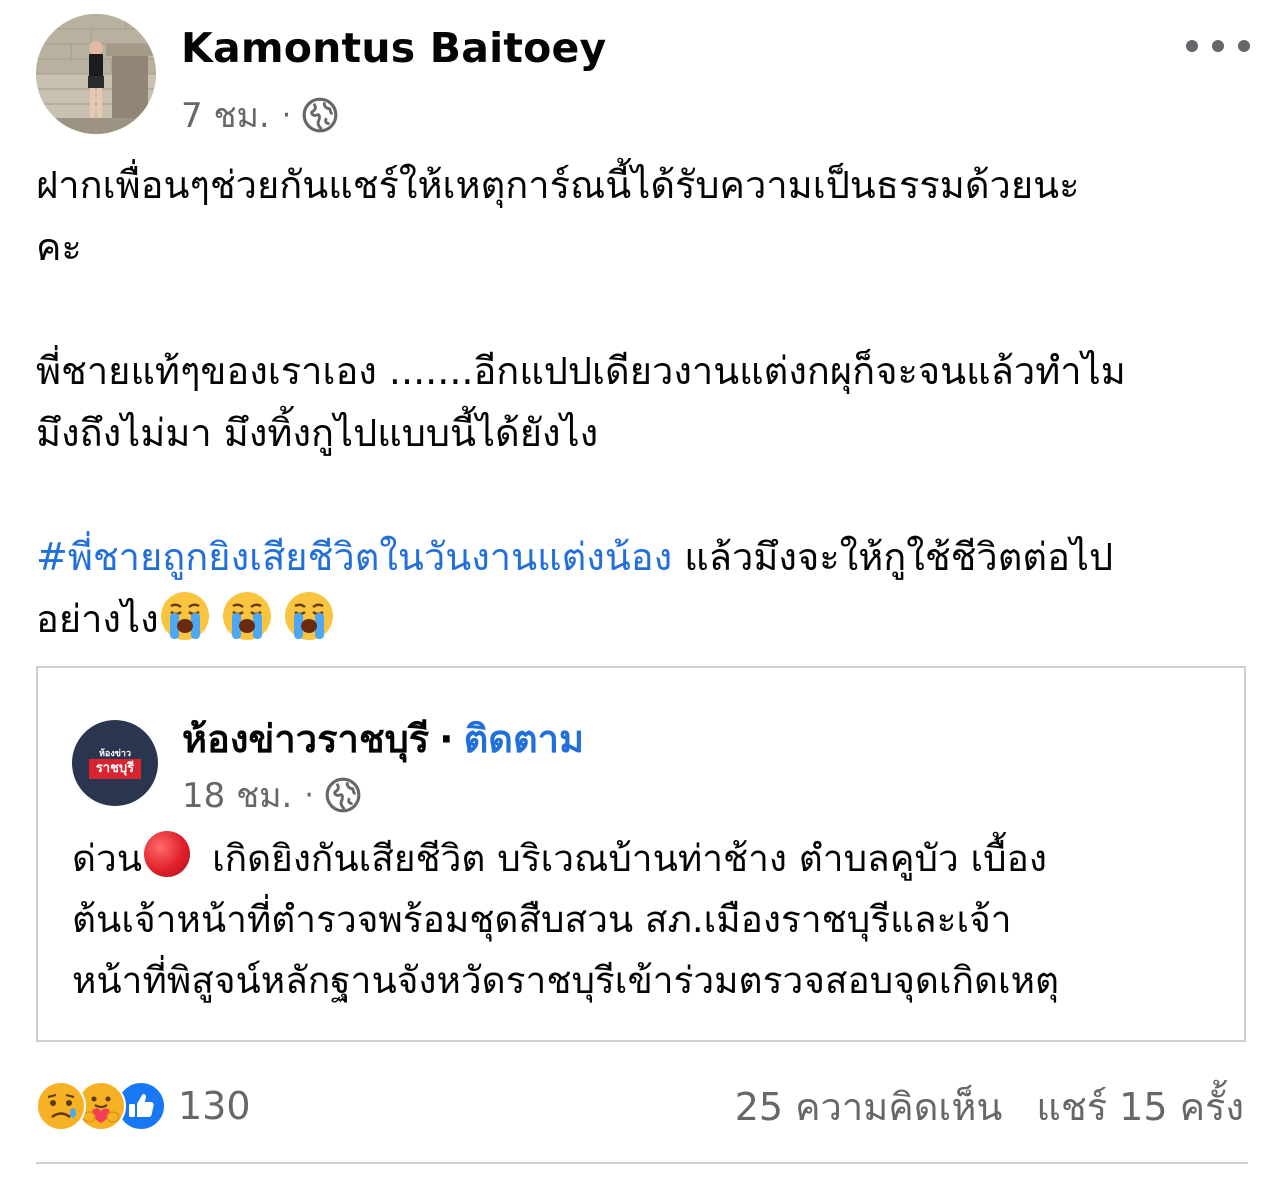 This screenshot has width=1272, height=1192. What do you see at coordinates (524, 739) in the screenshot?
I see `follow-button: ติดตาม` at bounding box center [524, 739].